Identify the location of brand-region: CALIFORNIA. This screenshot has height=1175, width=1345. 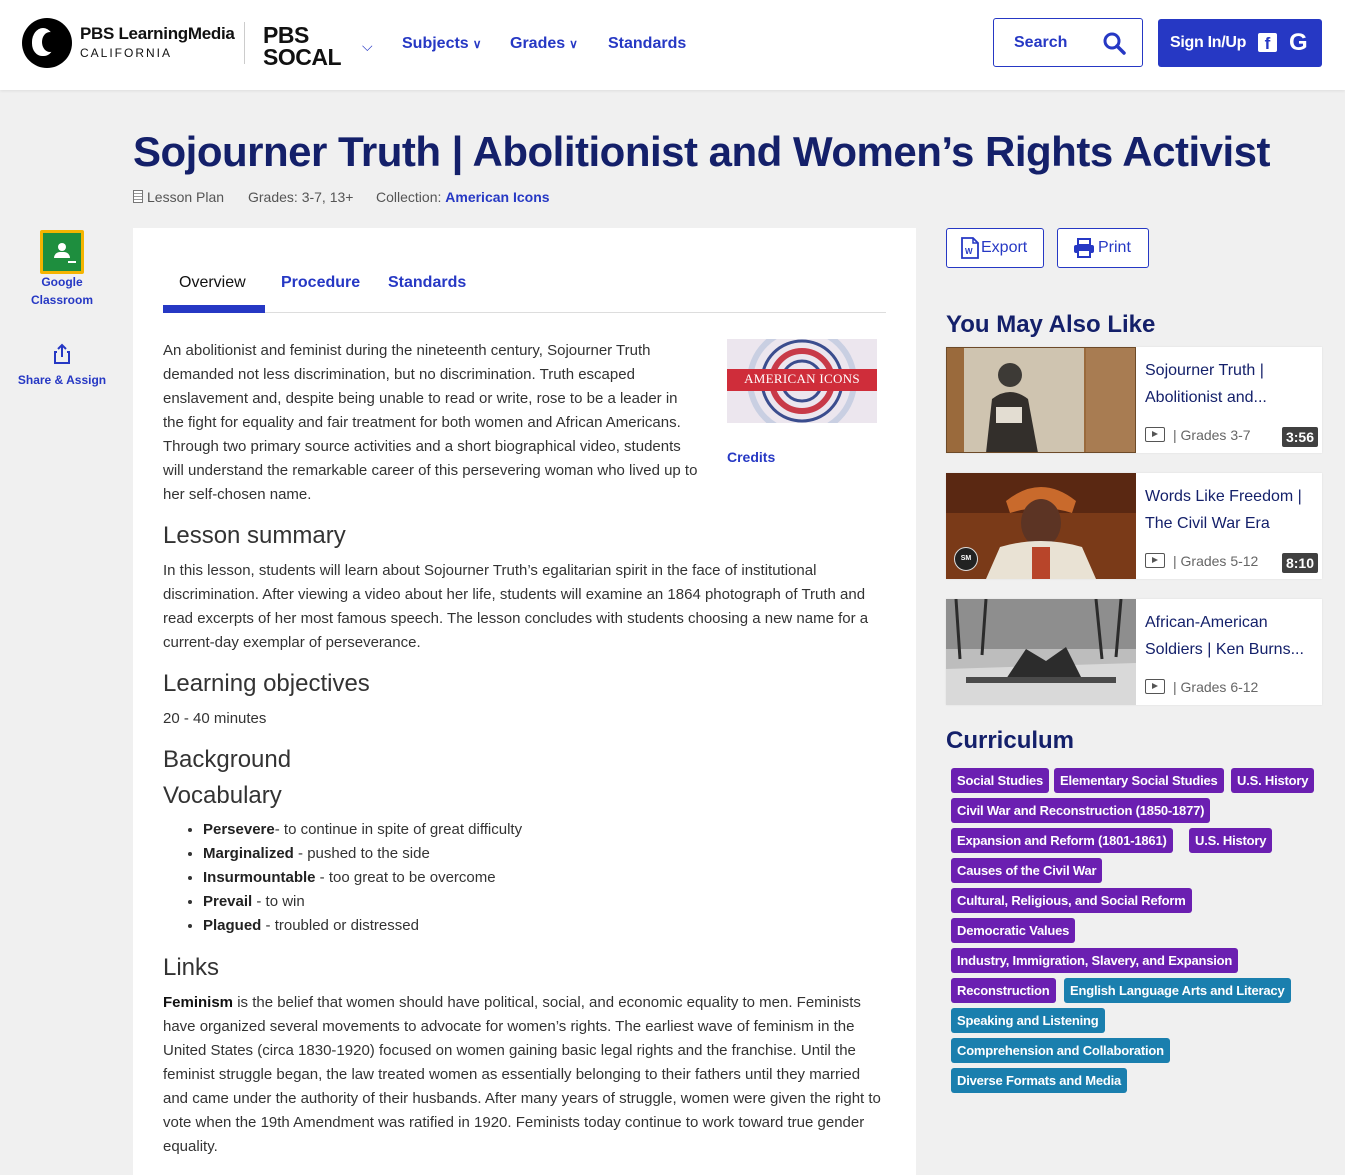
(126, 53).